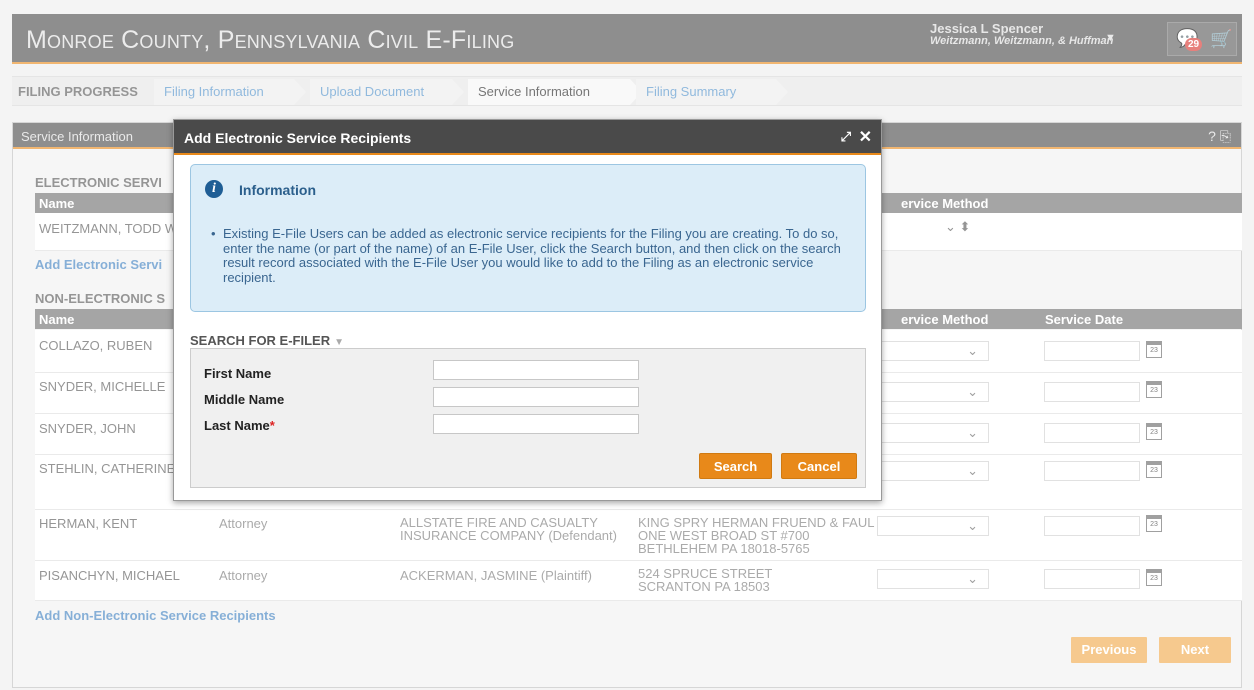  I want to click on last-name-label: Last Name*, so click(239, 425).